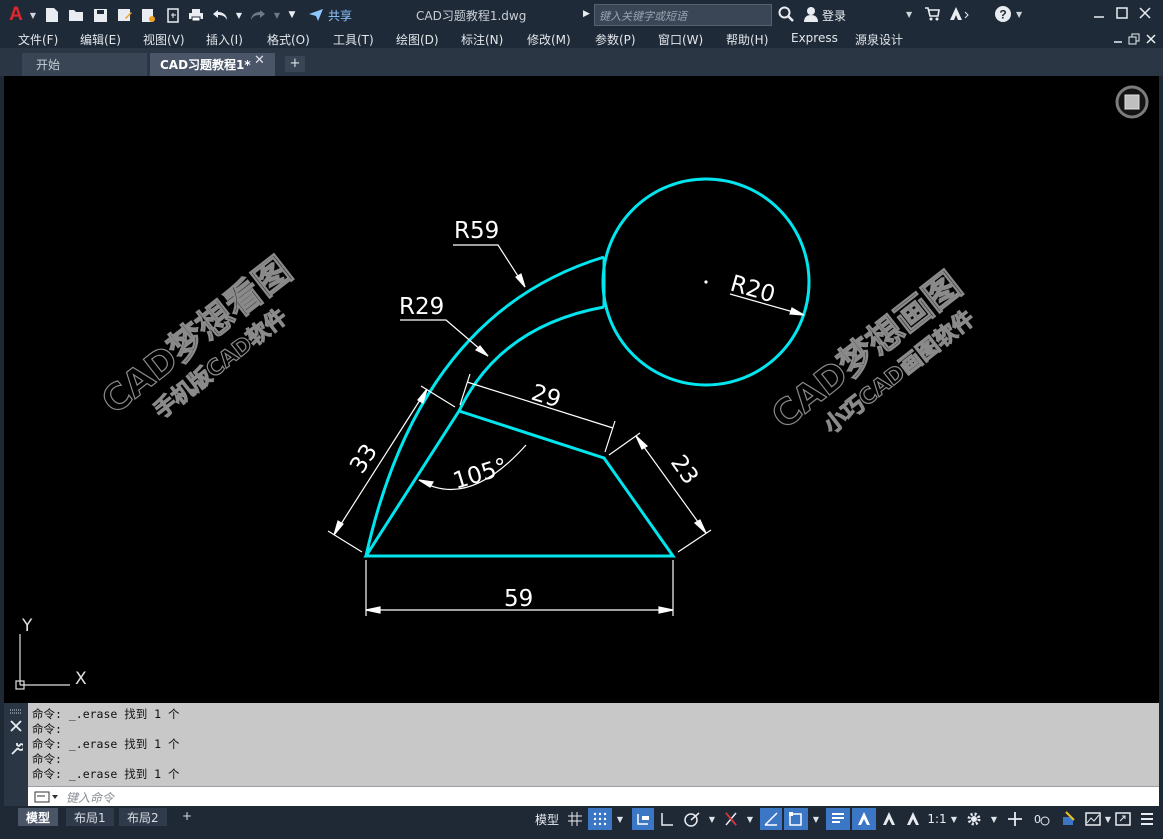  Describe the element at coordinates (834, 15) in the screenshot. I see `login-button: 登录` at that location.